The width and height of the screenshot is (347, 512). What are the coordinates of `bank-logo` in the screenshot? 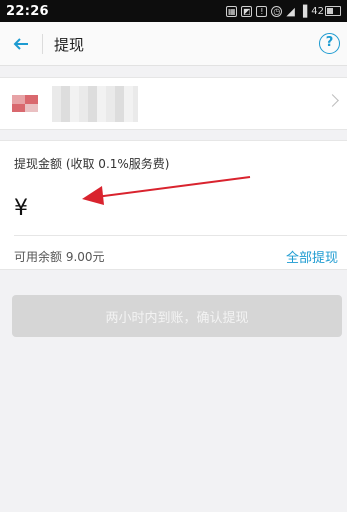 It's located at (25, 103).